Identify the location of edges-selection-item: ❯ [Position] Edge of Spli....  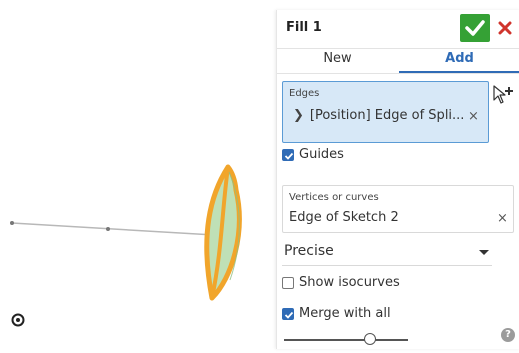
(378, 115).